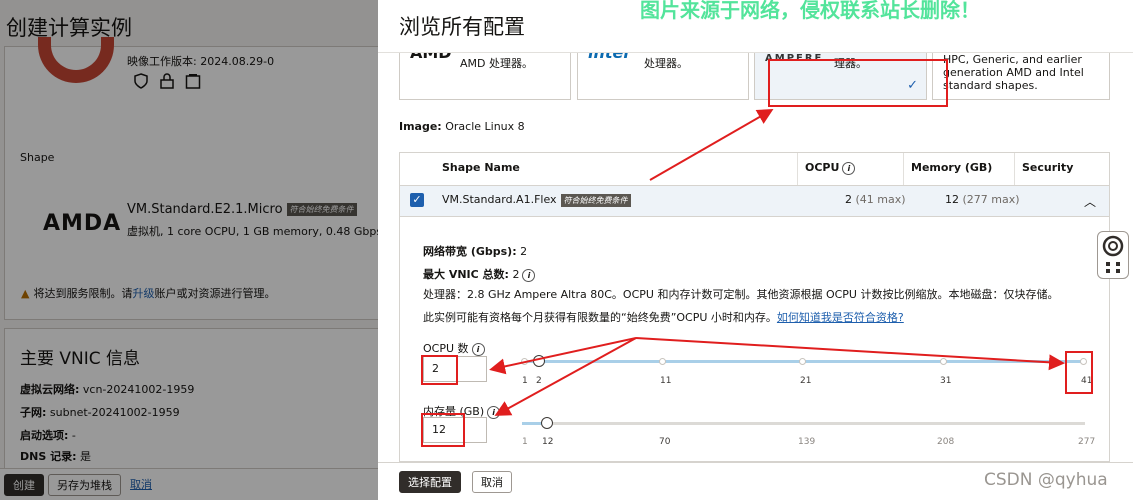 This screenshot has width=1133, height=500. Describe the element at coordinates (599, 169) in the screenshot. I see `col-shape-name: Shape Name` at that location.